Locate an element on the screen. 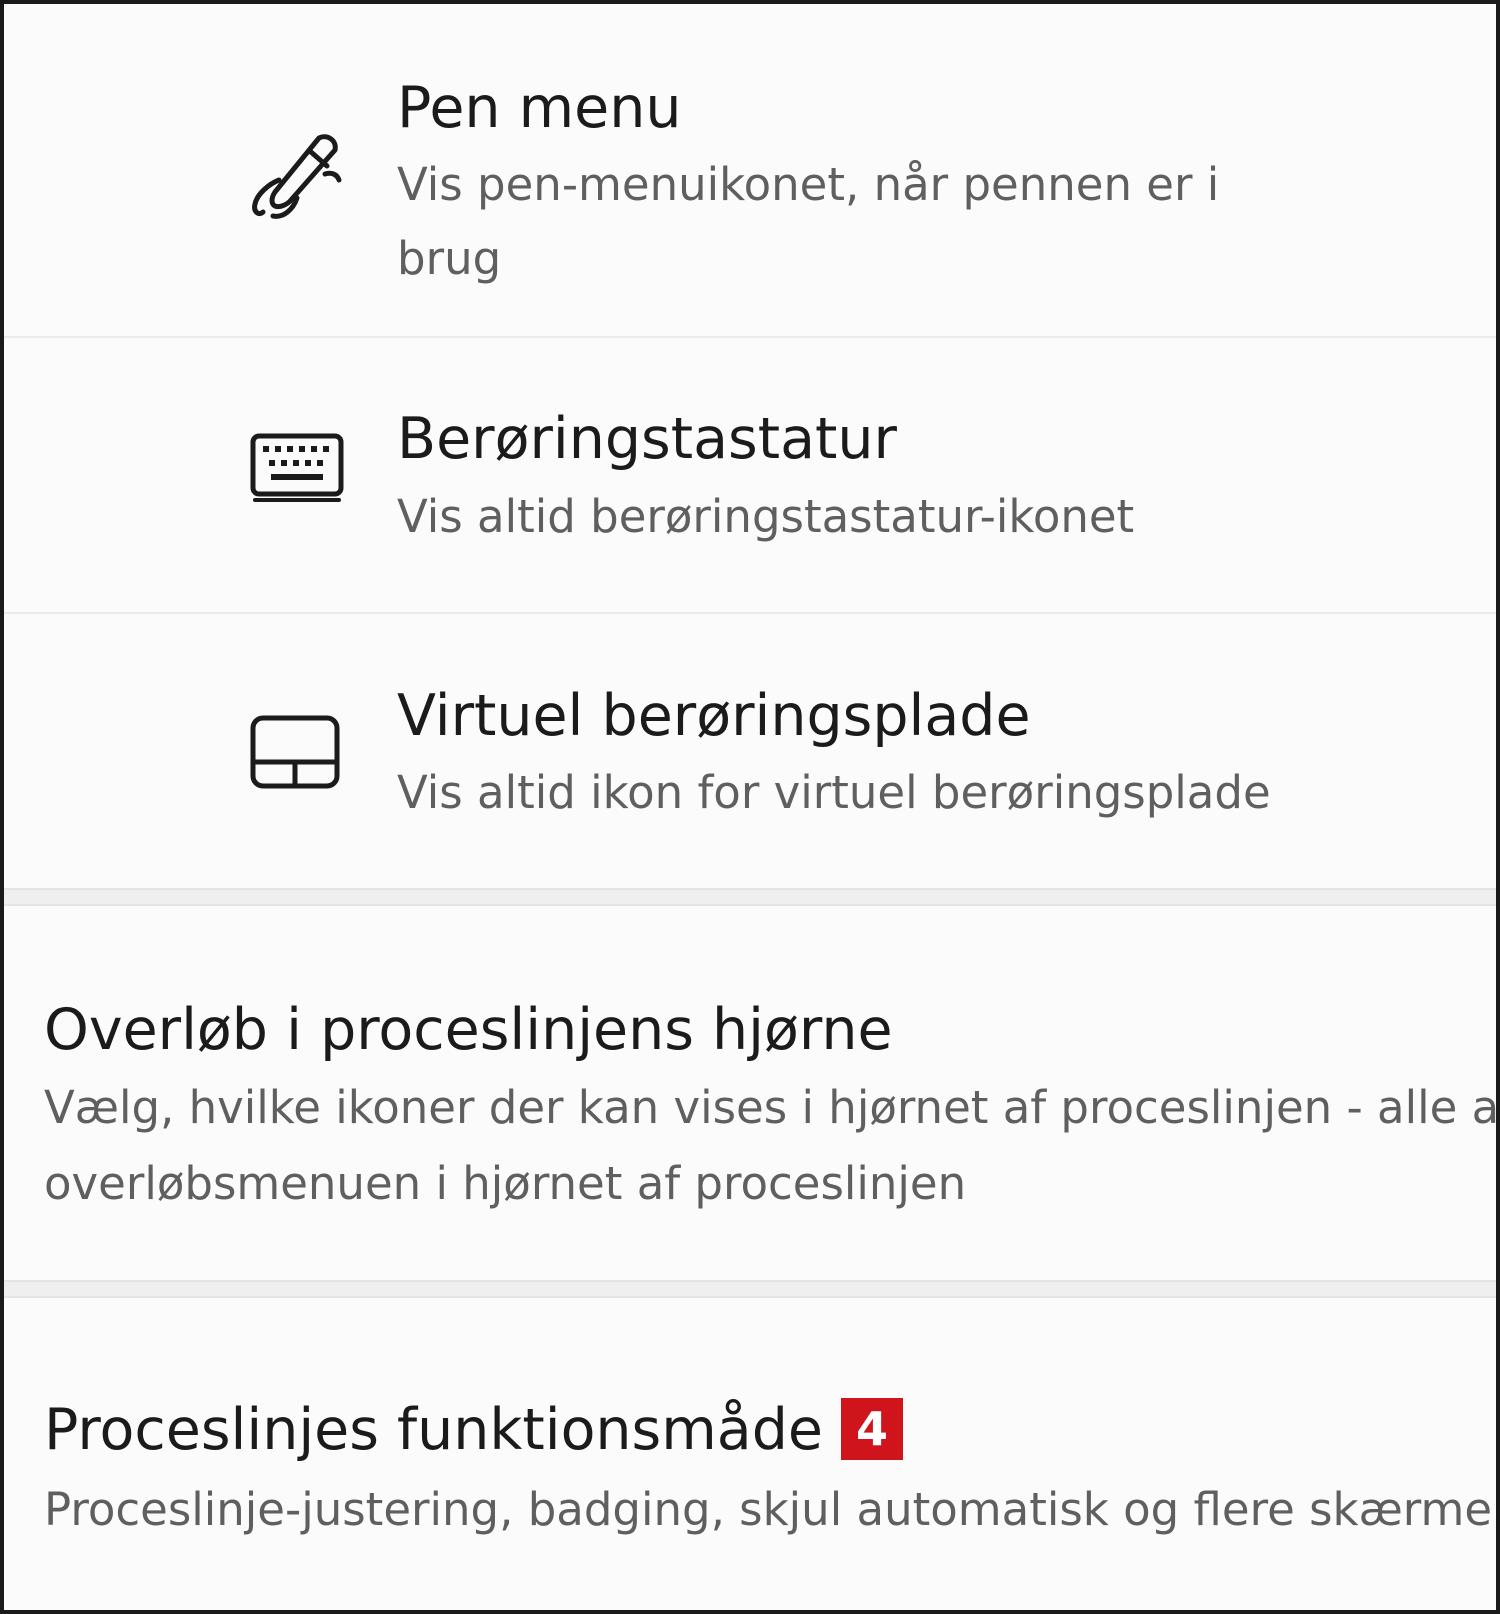  taskbar-behaviors-title-row: Proceslinjes funktionsmåde 4 is located at coordinates (473, 1430).